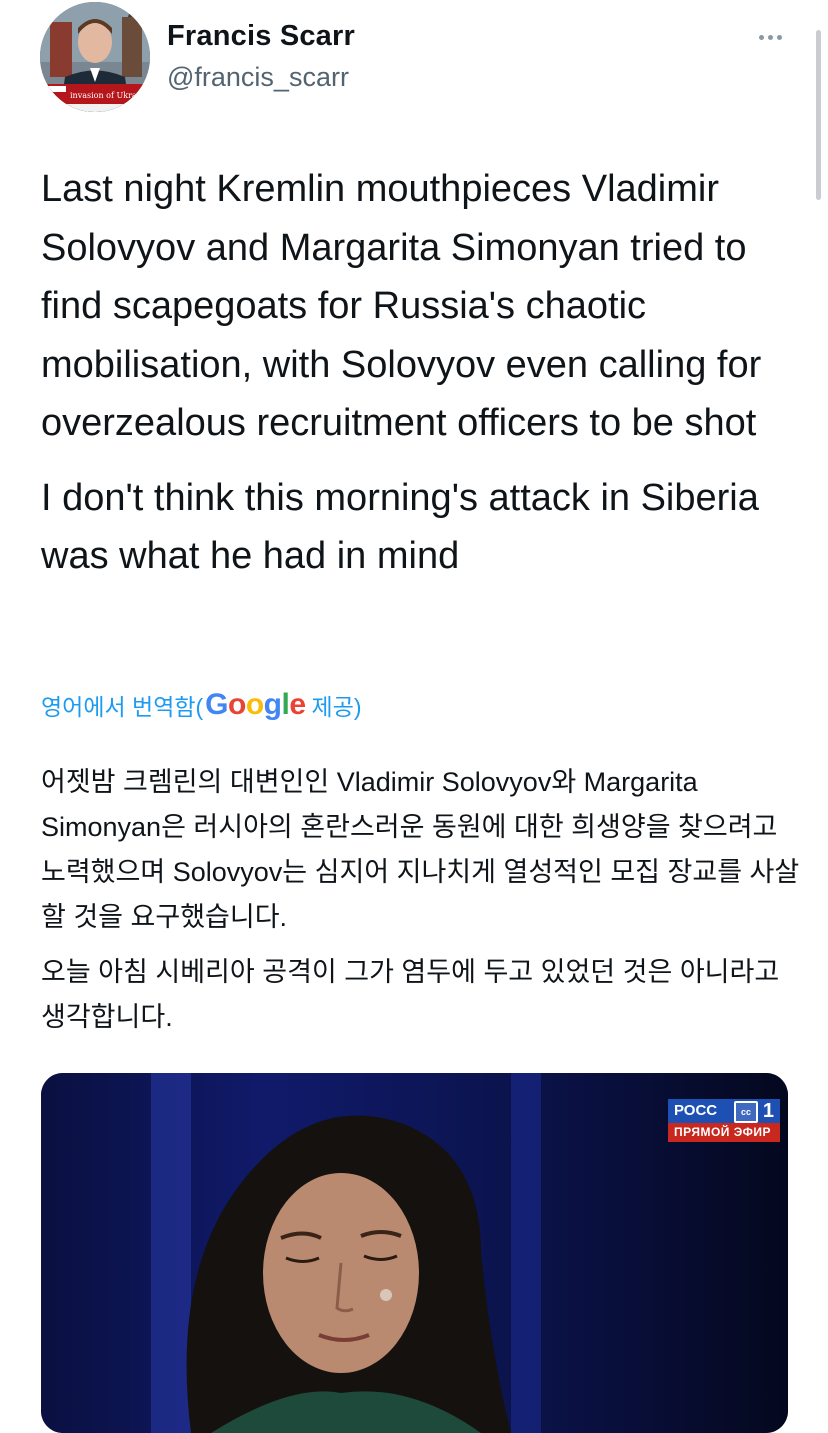  Describe the element at coordinates (761, 37) in the screenshot. I see `more-horizontal-icon` at that location.